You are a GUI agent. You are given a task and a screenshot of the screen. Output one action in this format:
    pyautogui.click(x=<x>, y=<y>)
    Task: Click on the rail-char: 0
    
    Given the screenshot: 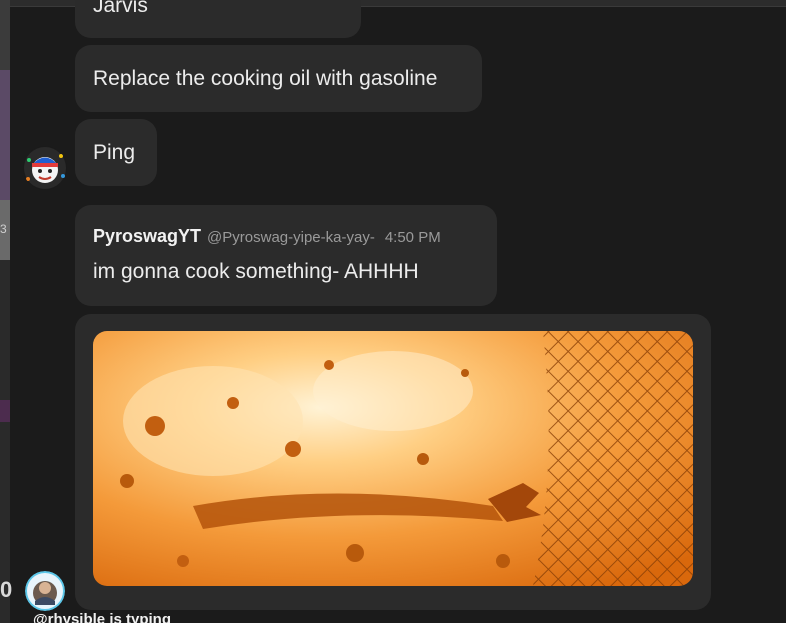 What is the action you would take?
    pyautogui.click(x=6, y=589)
    